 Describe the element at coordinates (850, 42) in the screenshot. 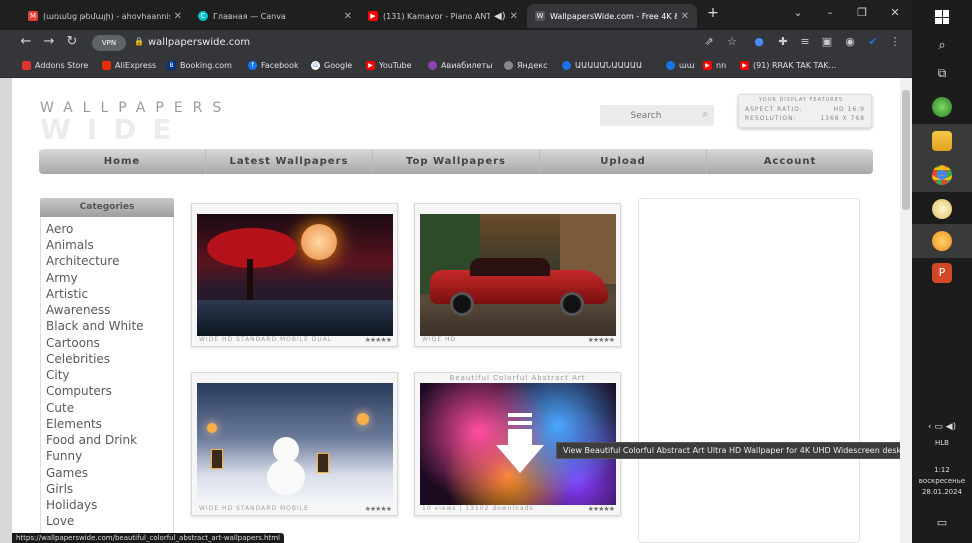

I see `profile-avatar-icon: ◉` at that location.